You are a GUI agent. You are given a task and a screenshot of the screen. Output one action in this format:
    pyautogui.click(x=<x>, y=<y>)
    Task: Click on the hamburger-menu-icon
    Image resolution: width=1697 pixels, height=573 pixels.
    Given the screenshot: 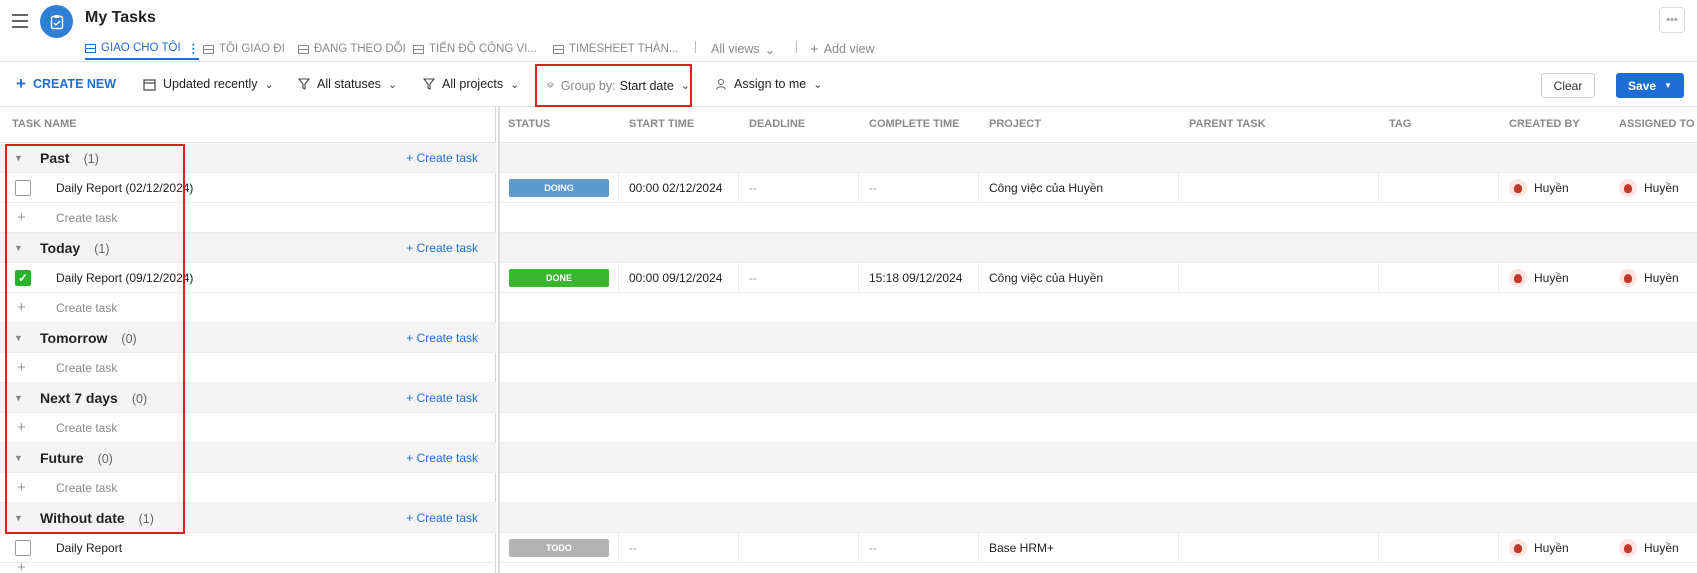 What is the action you would take?
    pyautogui.click(x=20, y=21)
    